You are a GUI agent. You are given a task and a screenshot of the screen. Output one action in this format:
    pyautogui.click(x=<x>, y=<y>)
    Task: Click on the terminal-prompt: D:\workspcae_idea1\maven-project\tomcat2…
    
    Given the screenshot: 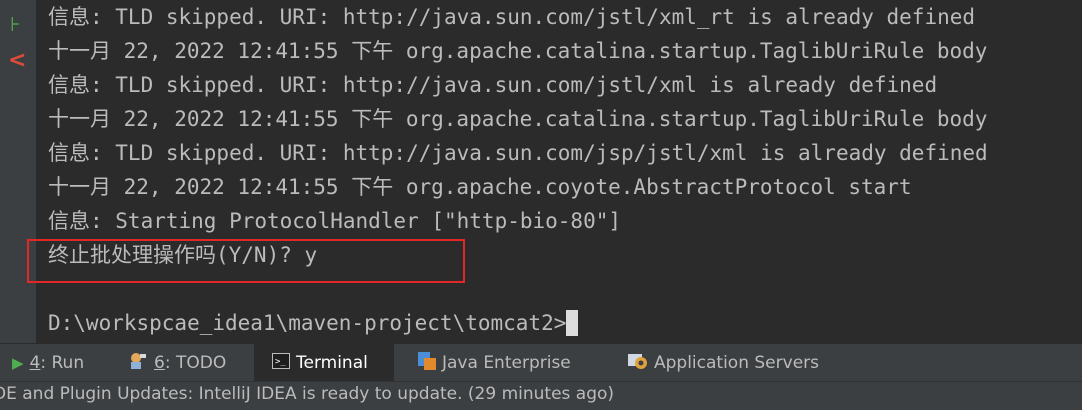 What is the action you would take?
    pyautogui.click(x=307, y=323)
    